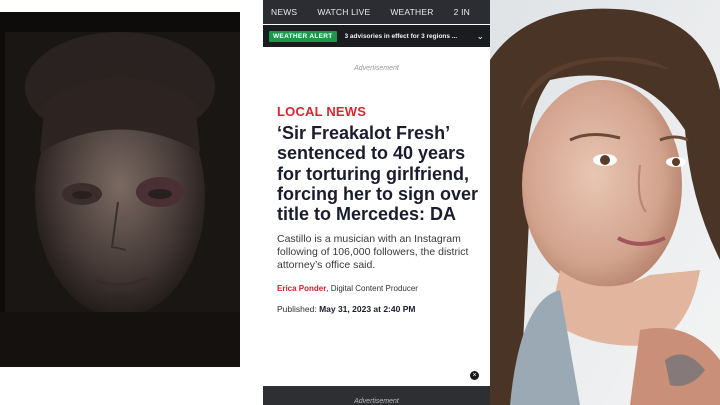 Image resolution: width=720 pixels, height=405 pixels. I want to click on advertisement-label: Advertisement, so click(376, 68).